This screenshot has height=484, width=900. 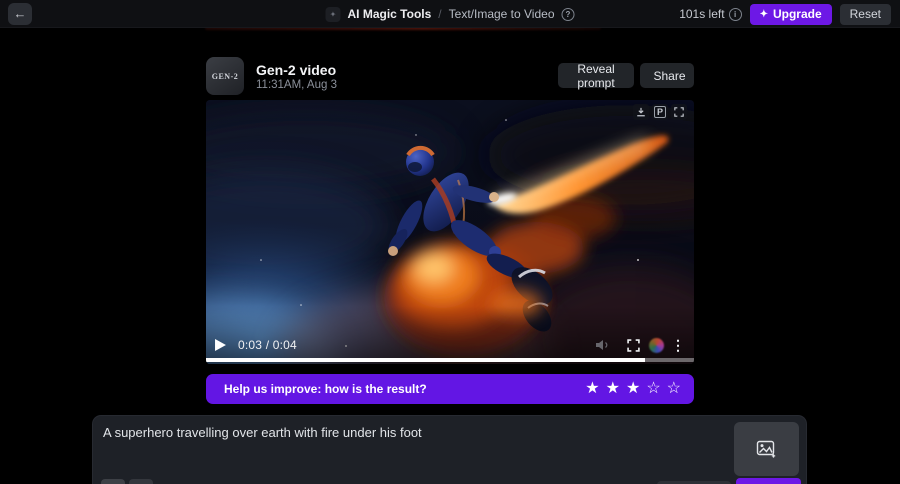 What do you see at coordinates (296, 85) in the screenshot?
I see `result-timestamp: 11:31AM, Aug 3` at bounding box center [296, 85].